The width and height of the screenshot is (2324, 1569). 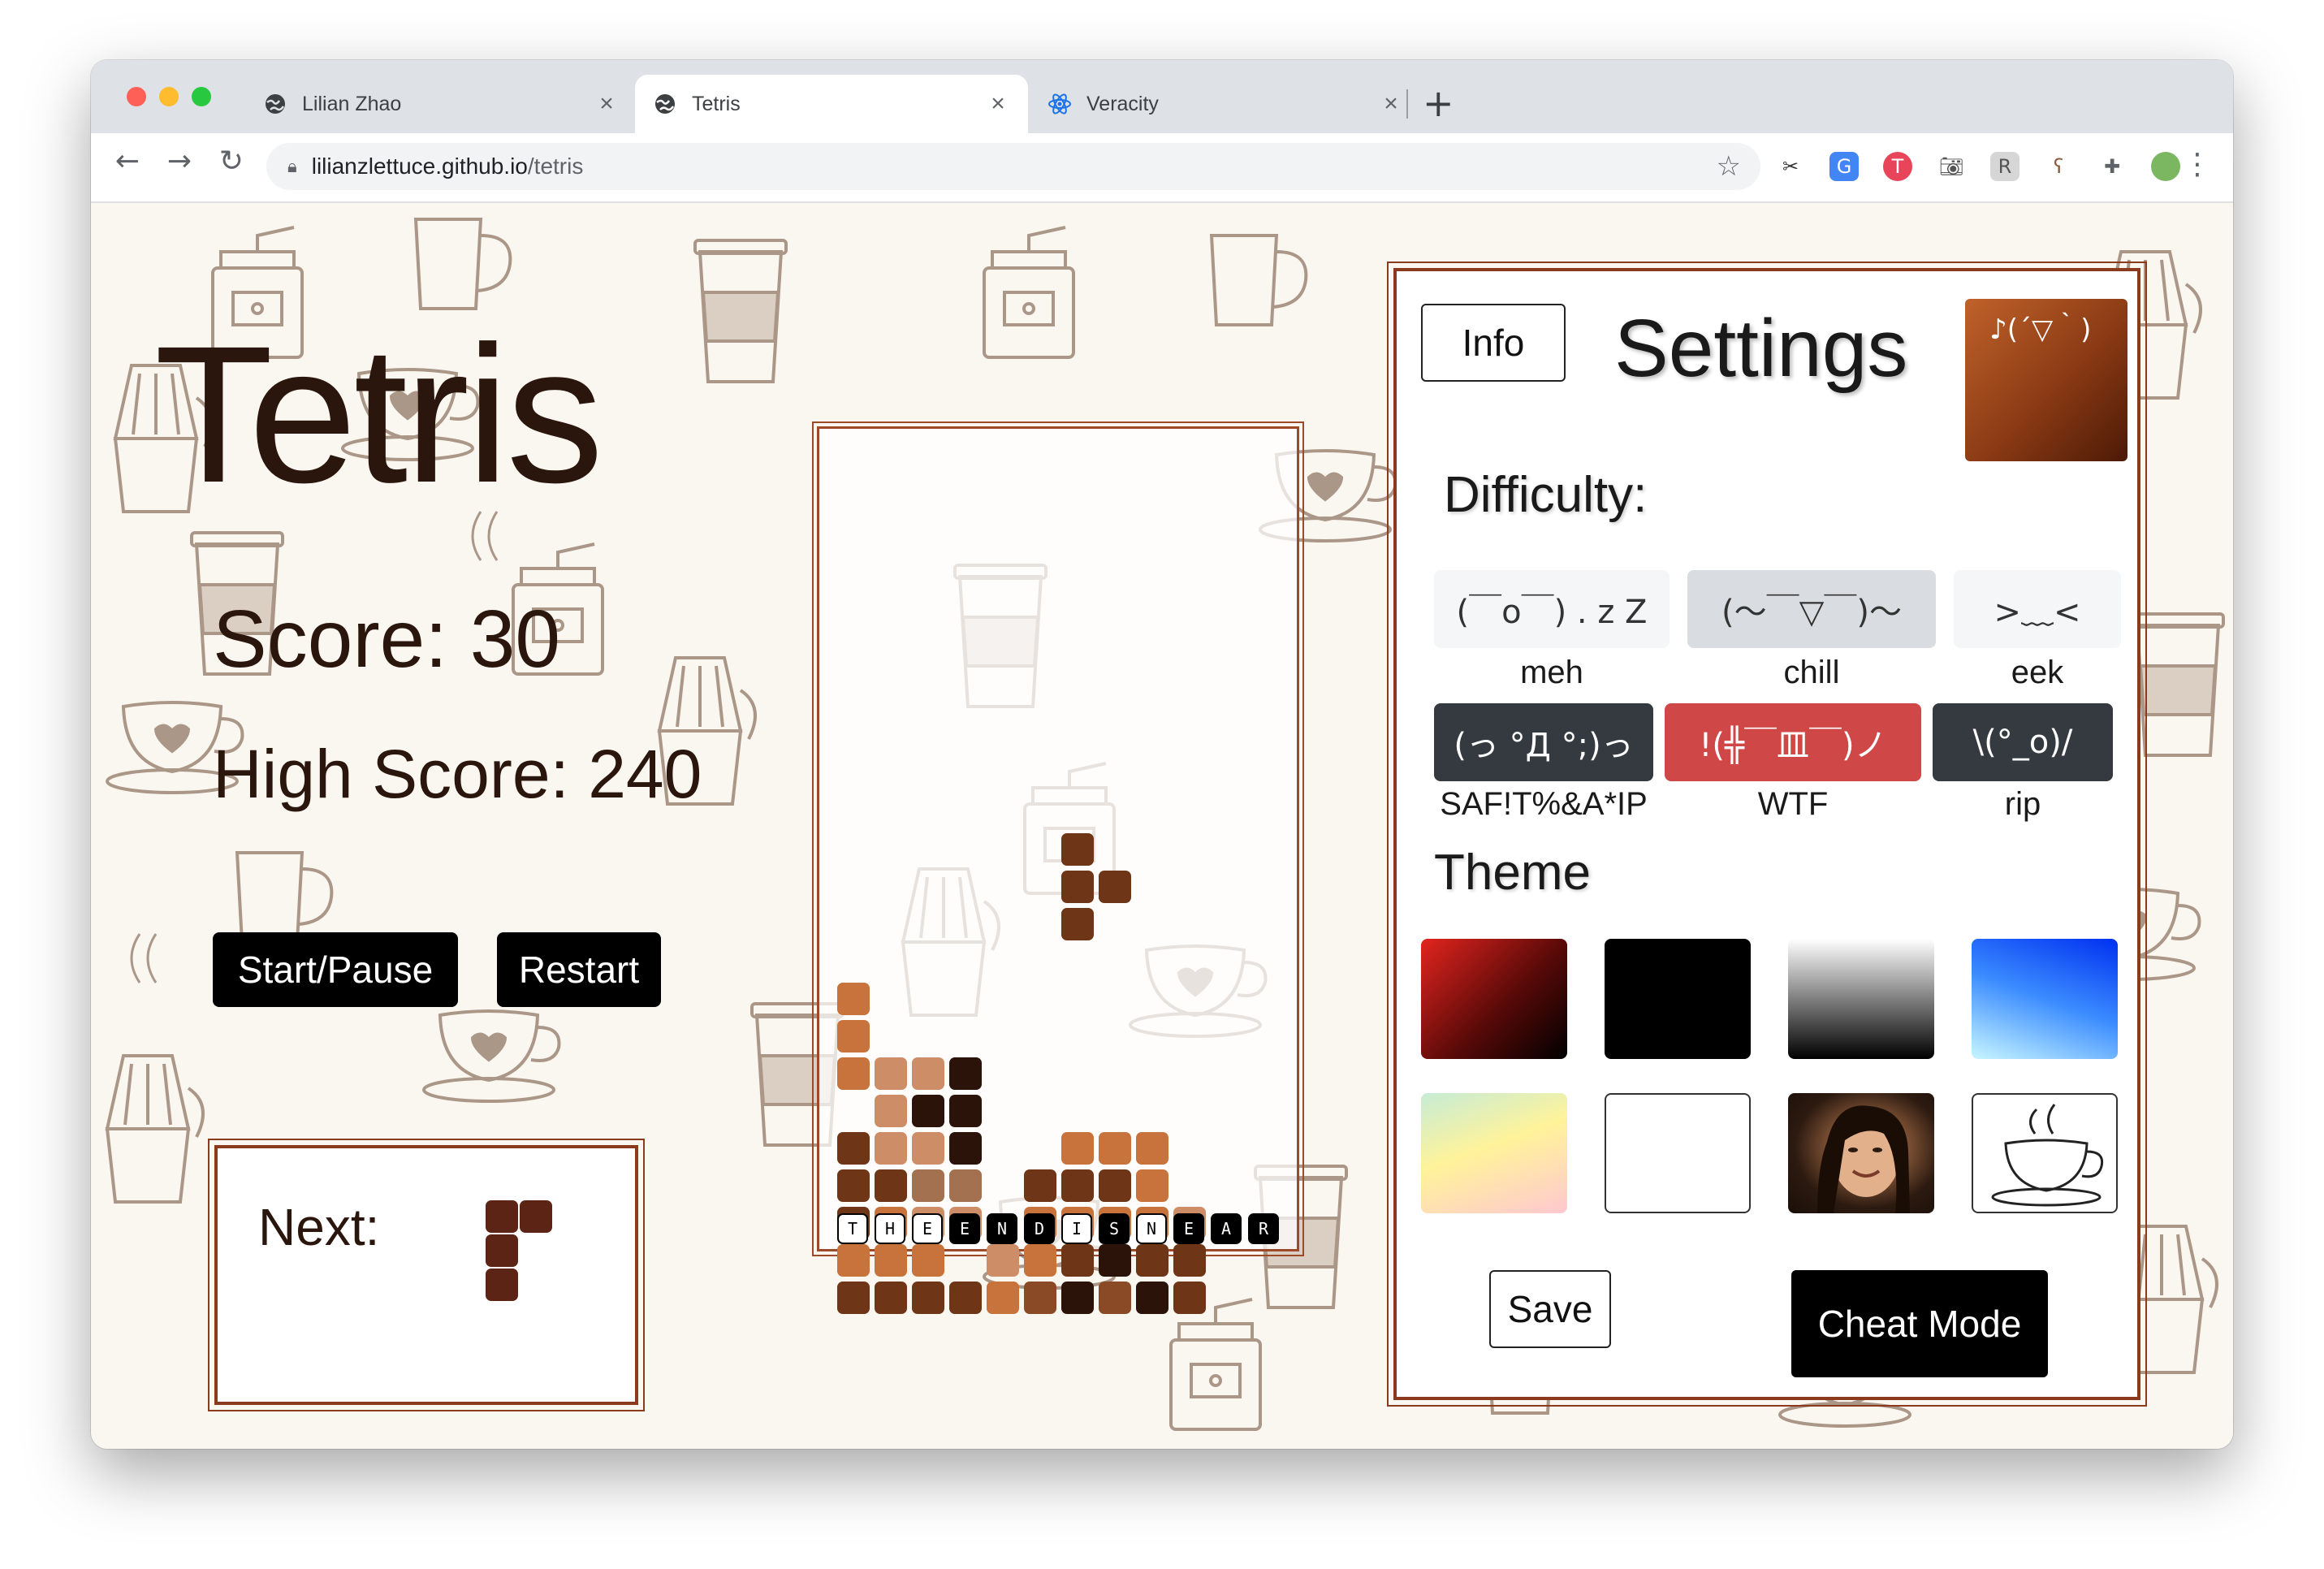 I want to click on end-message-letter: A, so click(x=1226, y=1228).